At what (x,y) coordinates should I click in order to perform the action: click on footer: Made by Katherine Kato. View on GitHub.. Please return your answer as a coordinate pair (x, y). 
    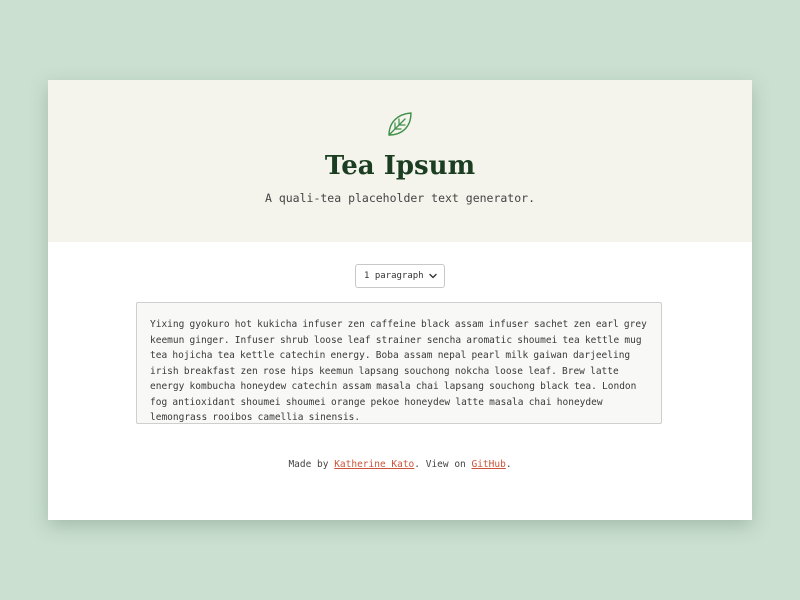
    Looking at the image, I should click on (400, 465).